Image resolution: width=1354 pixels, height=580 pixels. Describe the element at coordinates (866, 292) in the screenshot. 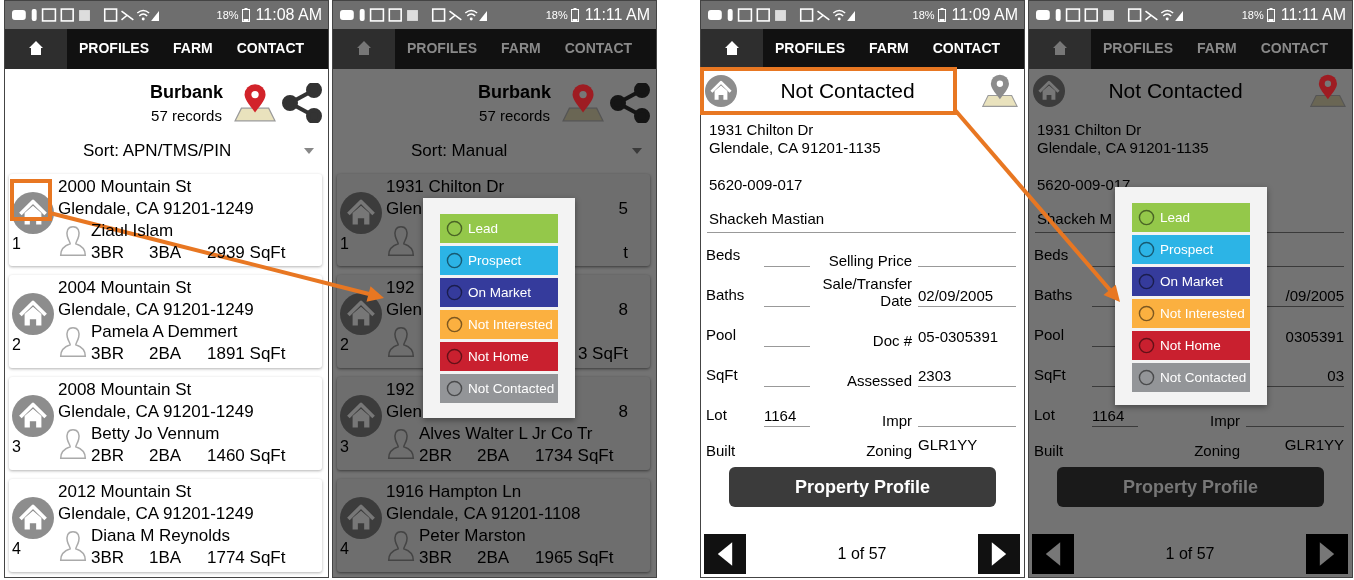

I see `field-label: Sale/Transfer Date` at that location.